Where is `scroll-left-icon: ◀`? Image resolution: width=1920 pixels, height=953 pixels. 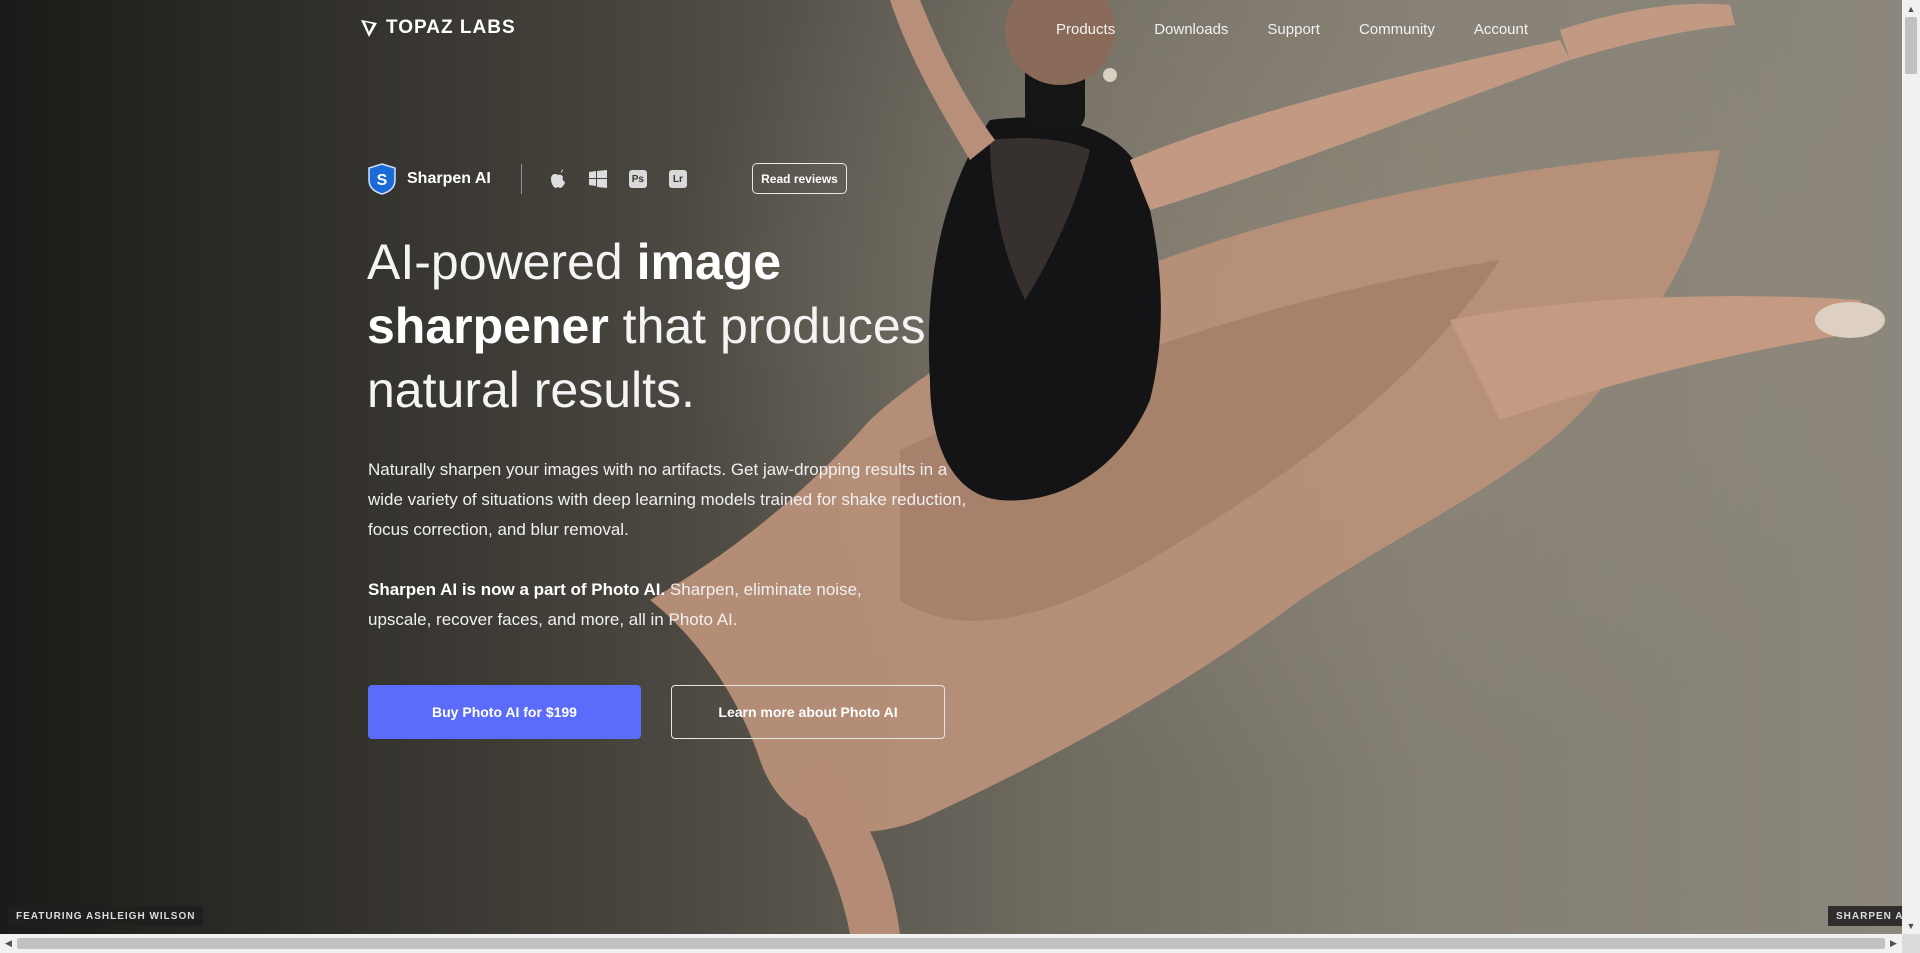
scroll-left-icon: ◀ is located at coordinates (8, 943).